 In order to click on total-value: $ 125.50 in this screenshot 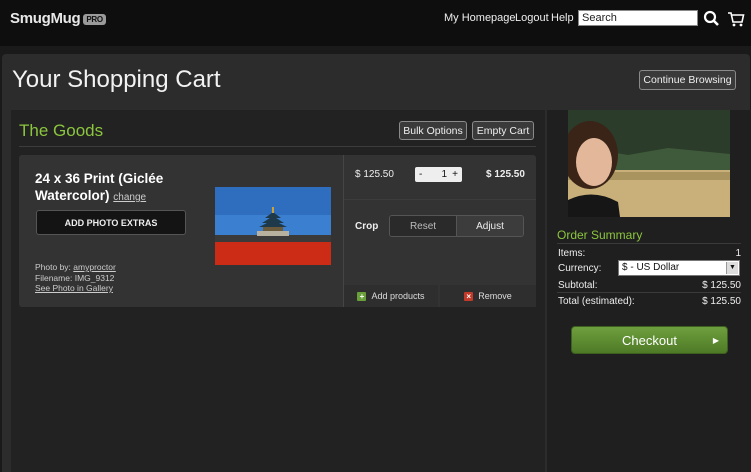, I will do `click(721, 301)`.